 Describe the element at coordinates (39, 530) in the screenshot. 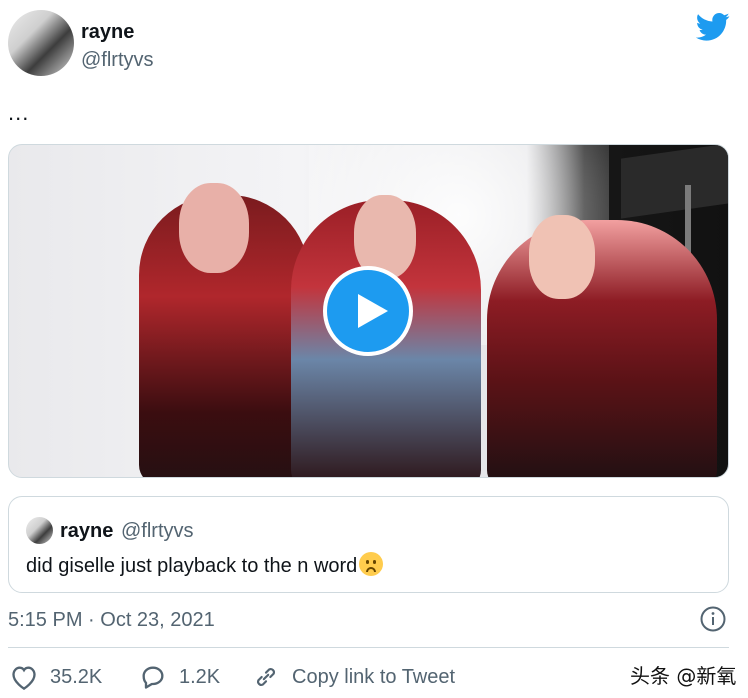

I see `quoted-author-avatar` at that location.